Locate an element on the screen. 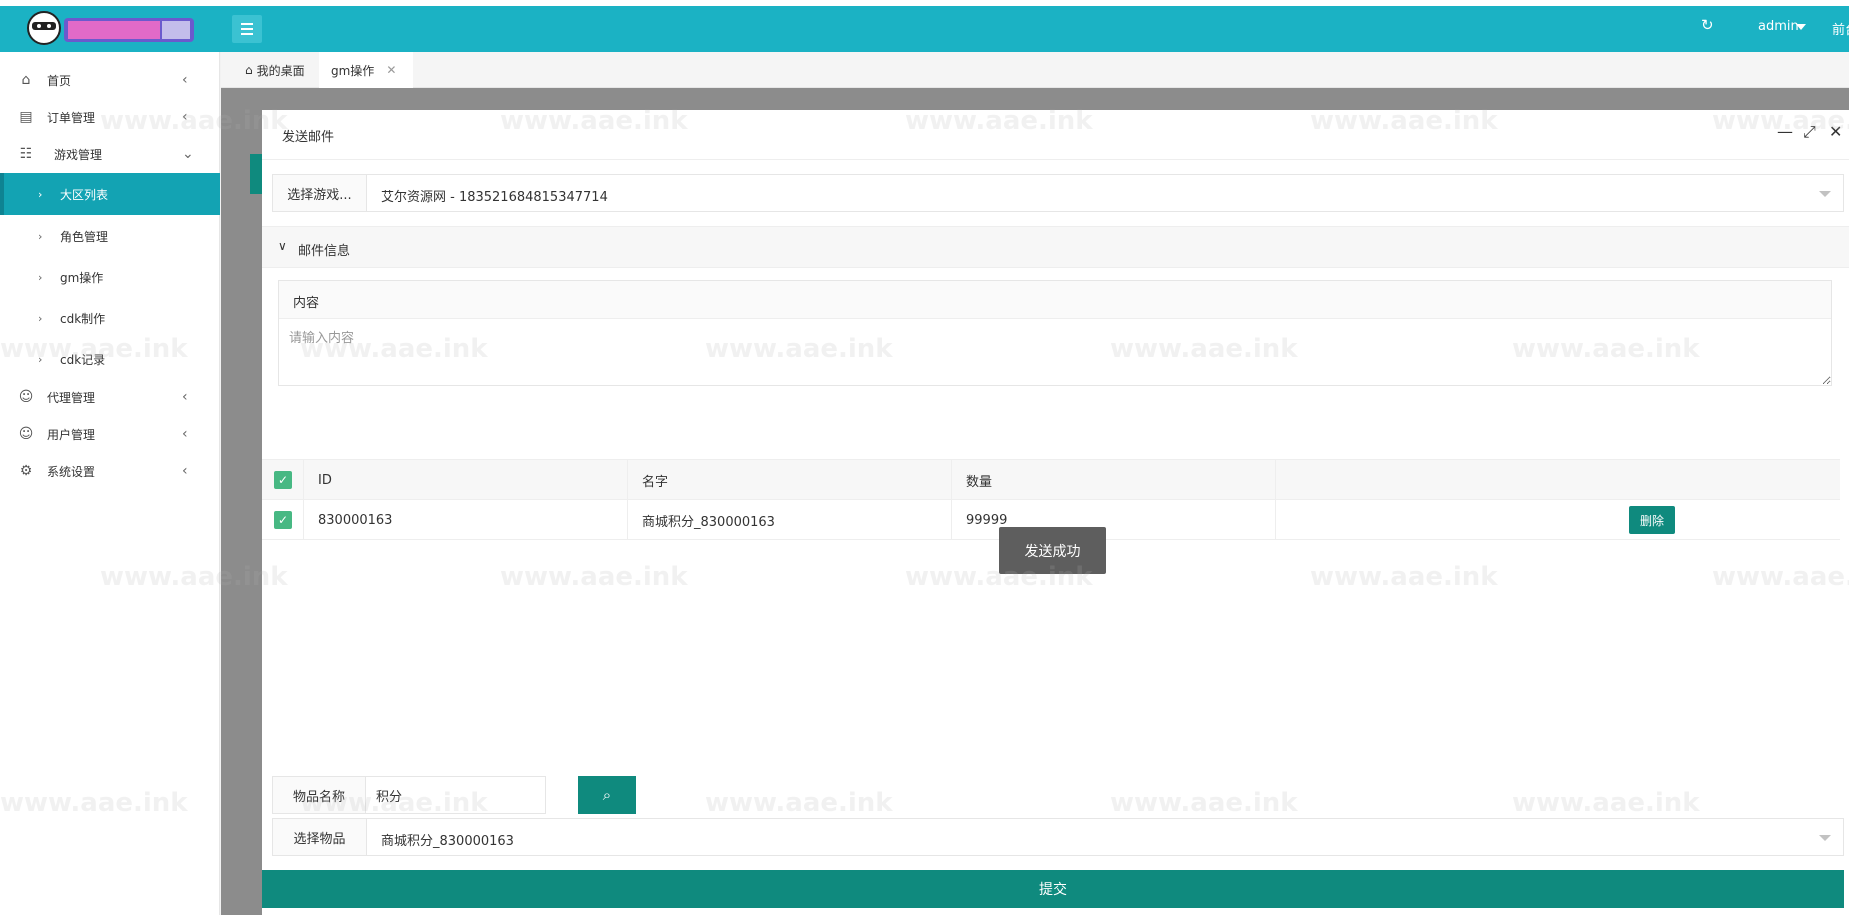 Image resolution: width=1849 pixels, height=915 pixels. sidebar-item-gm: › gm操作 is located at coordinates (110, 277).